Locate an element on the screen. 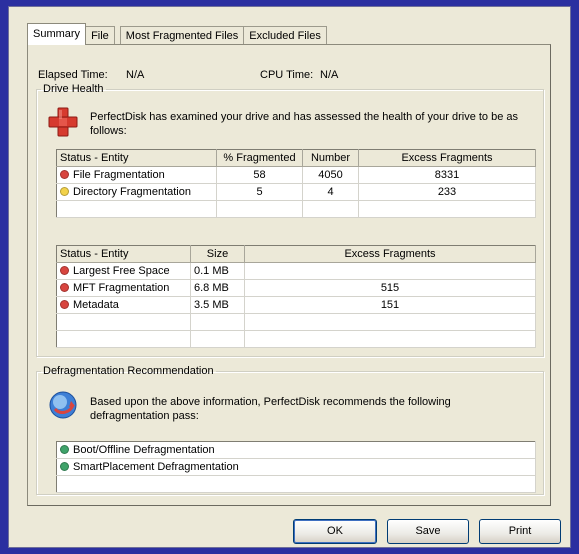  save-button: Save is located at coordinates (428, 531).